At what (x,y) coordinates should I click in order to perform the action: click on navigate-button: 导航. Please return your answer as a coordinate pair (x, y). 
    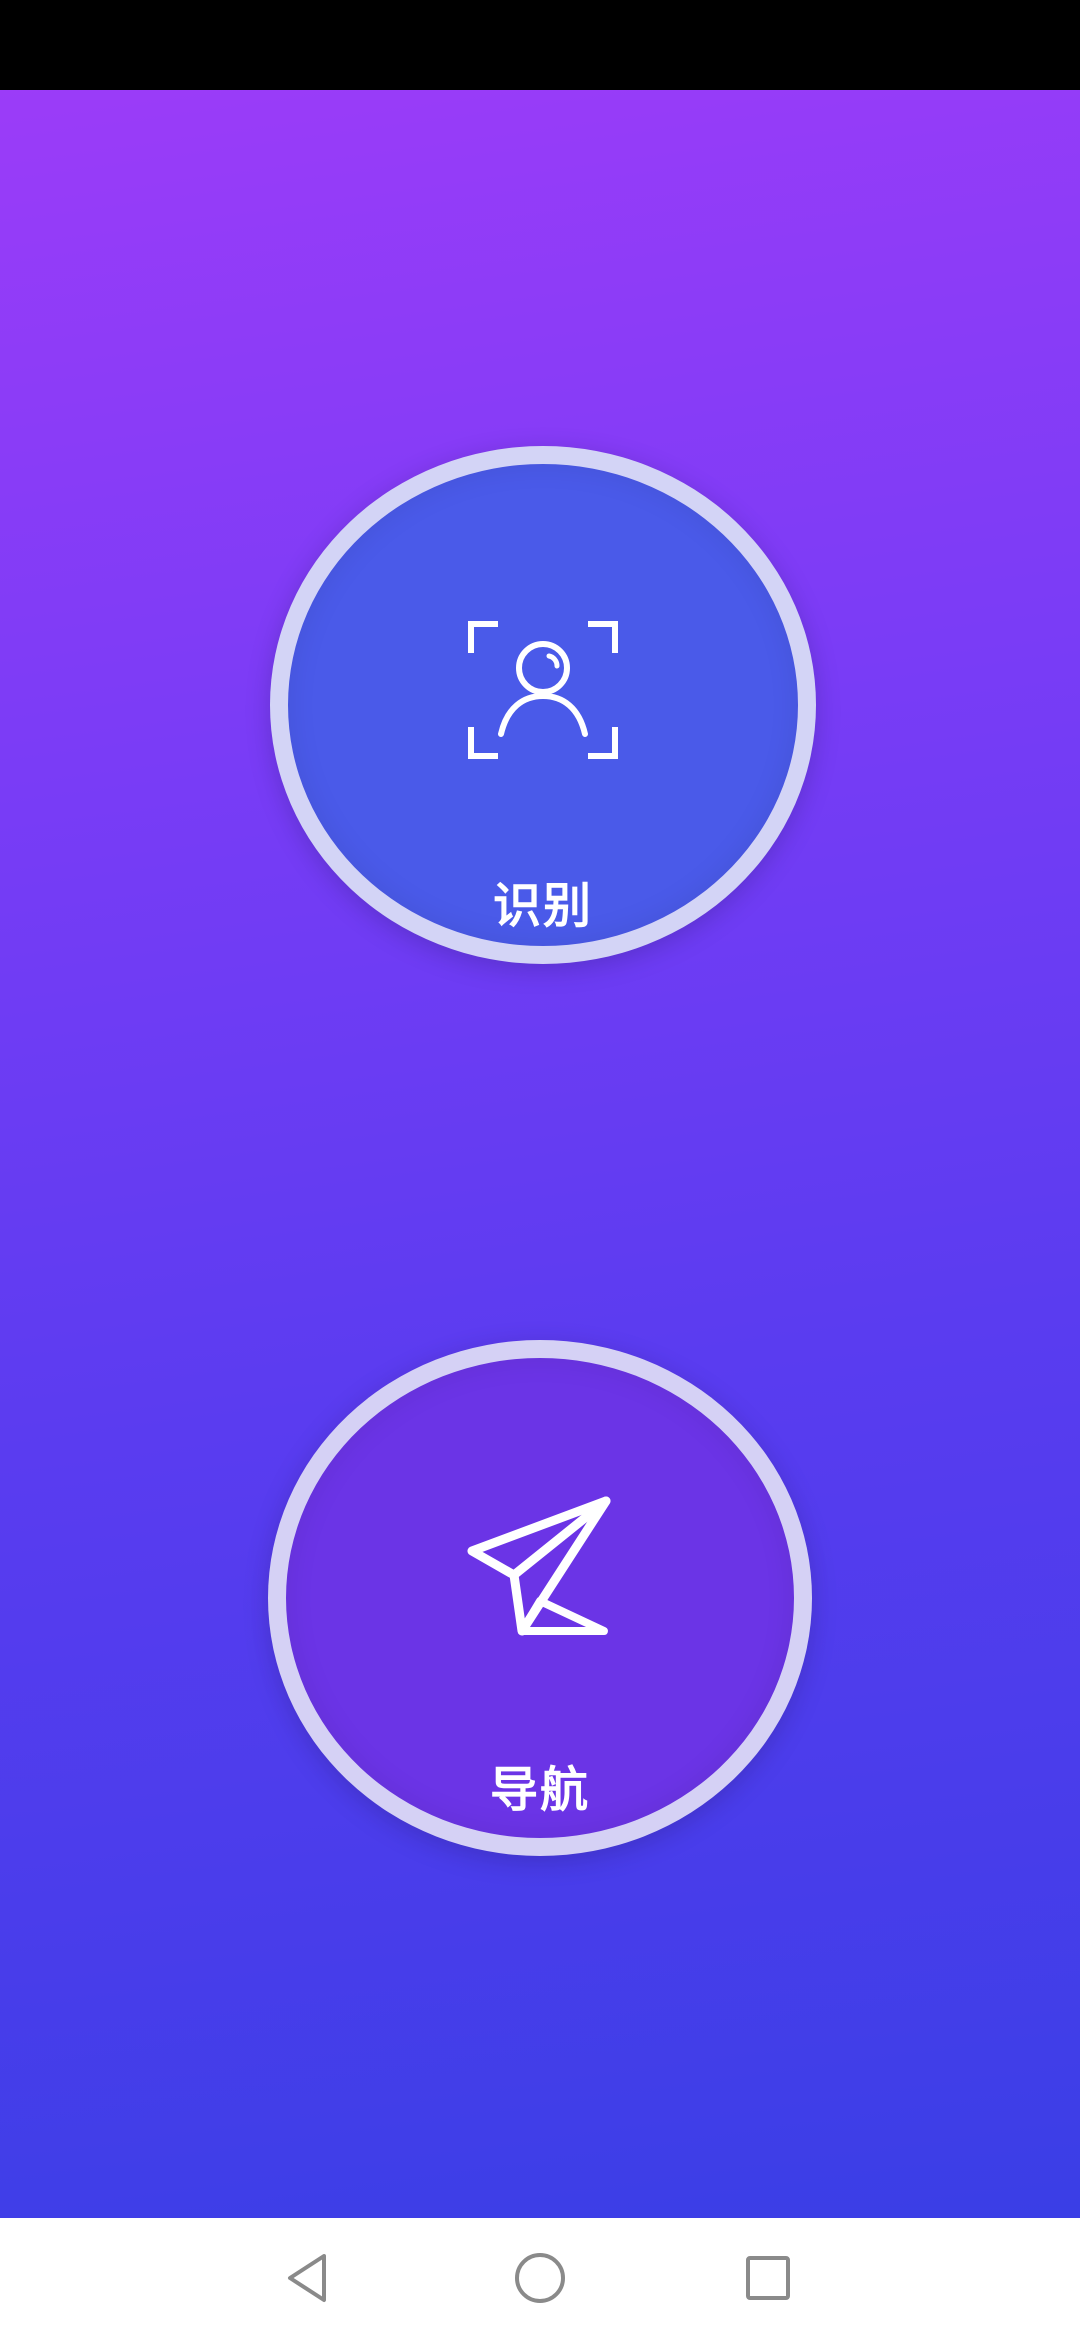
    Looking at the image, I should click on (540, 1598).